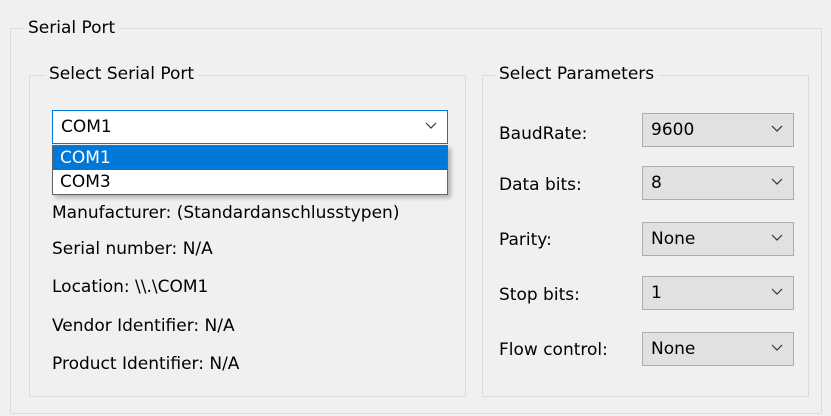  What do you see at coordinates (250, 127) in the screenshot?
I see `serial-port-combobox: COM1` at bounding box center [250, 127].